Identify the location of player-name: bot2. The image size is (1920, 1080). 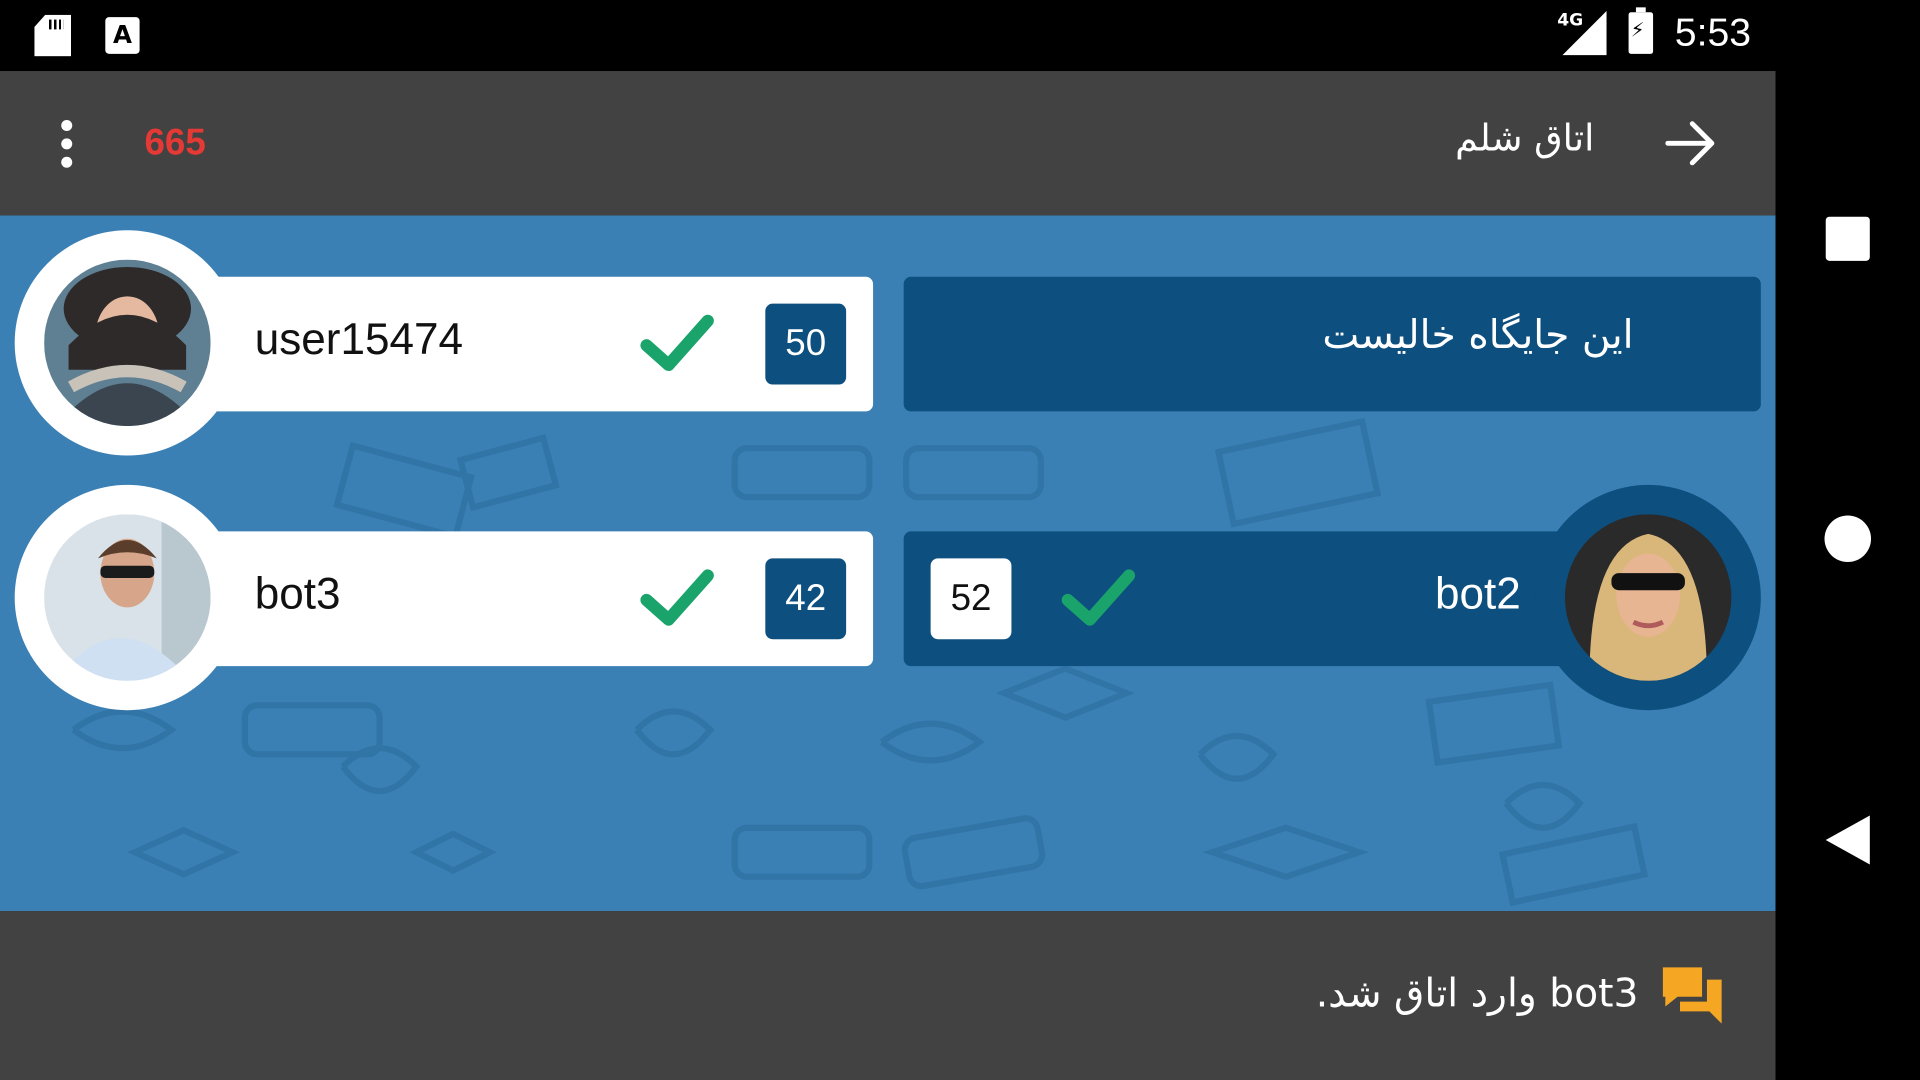
(1478, 593).